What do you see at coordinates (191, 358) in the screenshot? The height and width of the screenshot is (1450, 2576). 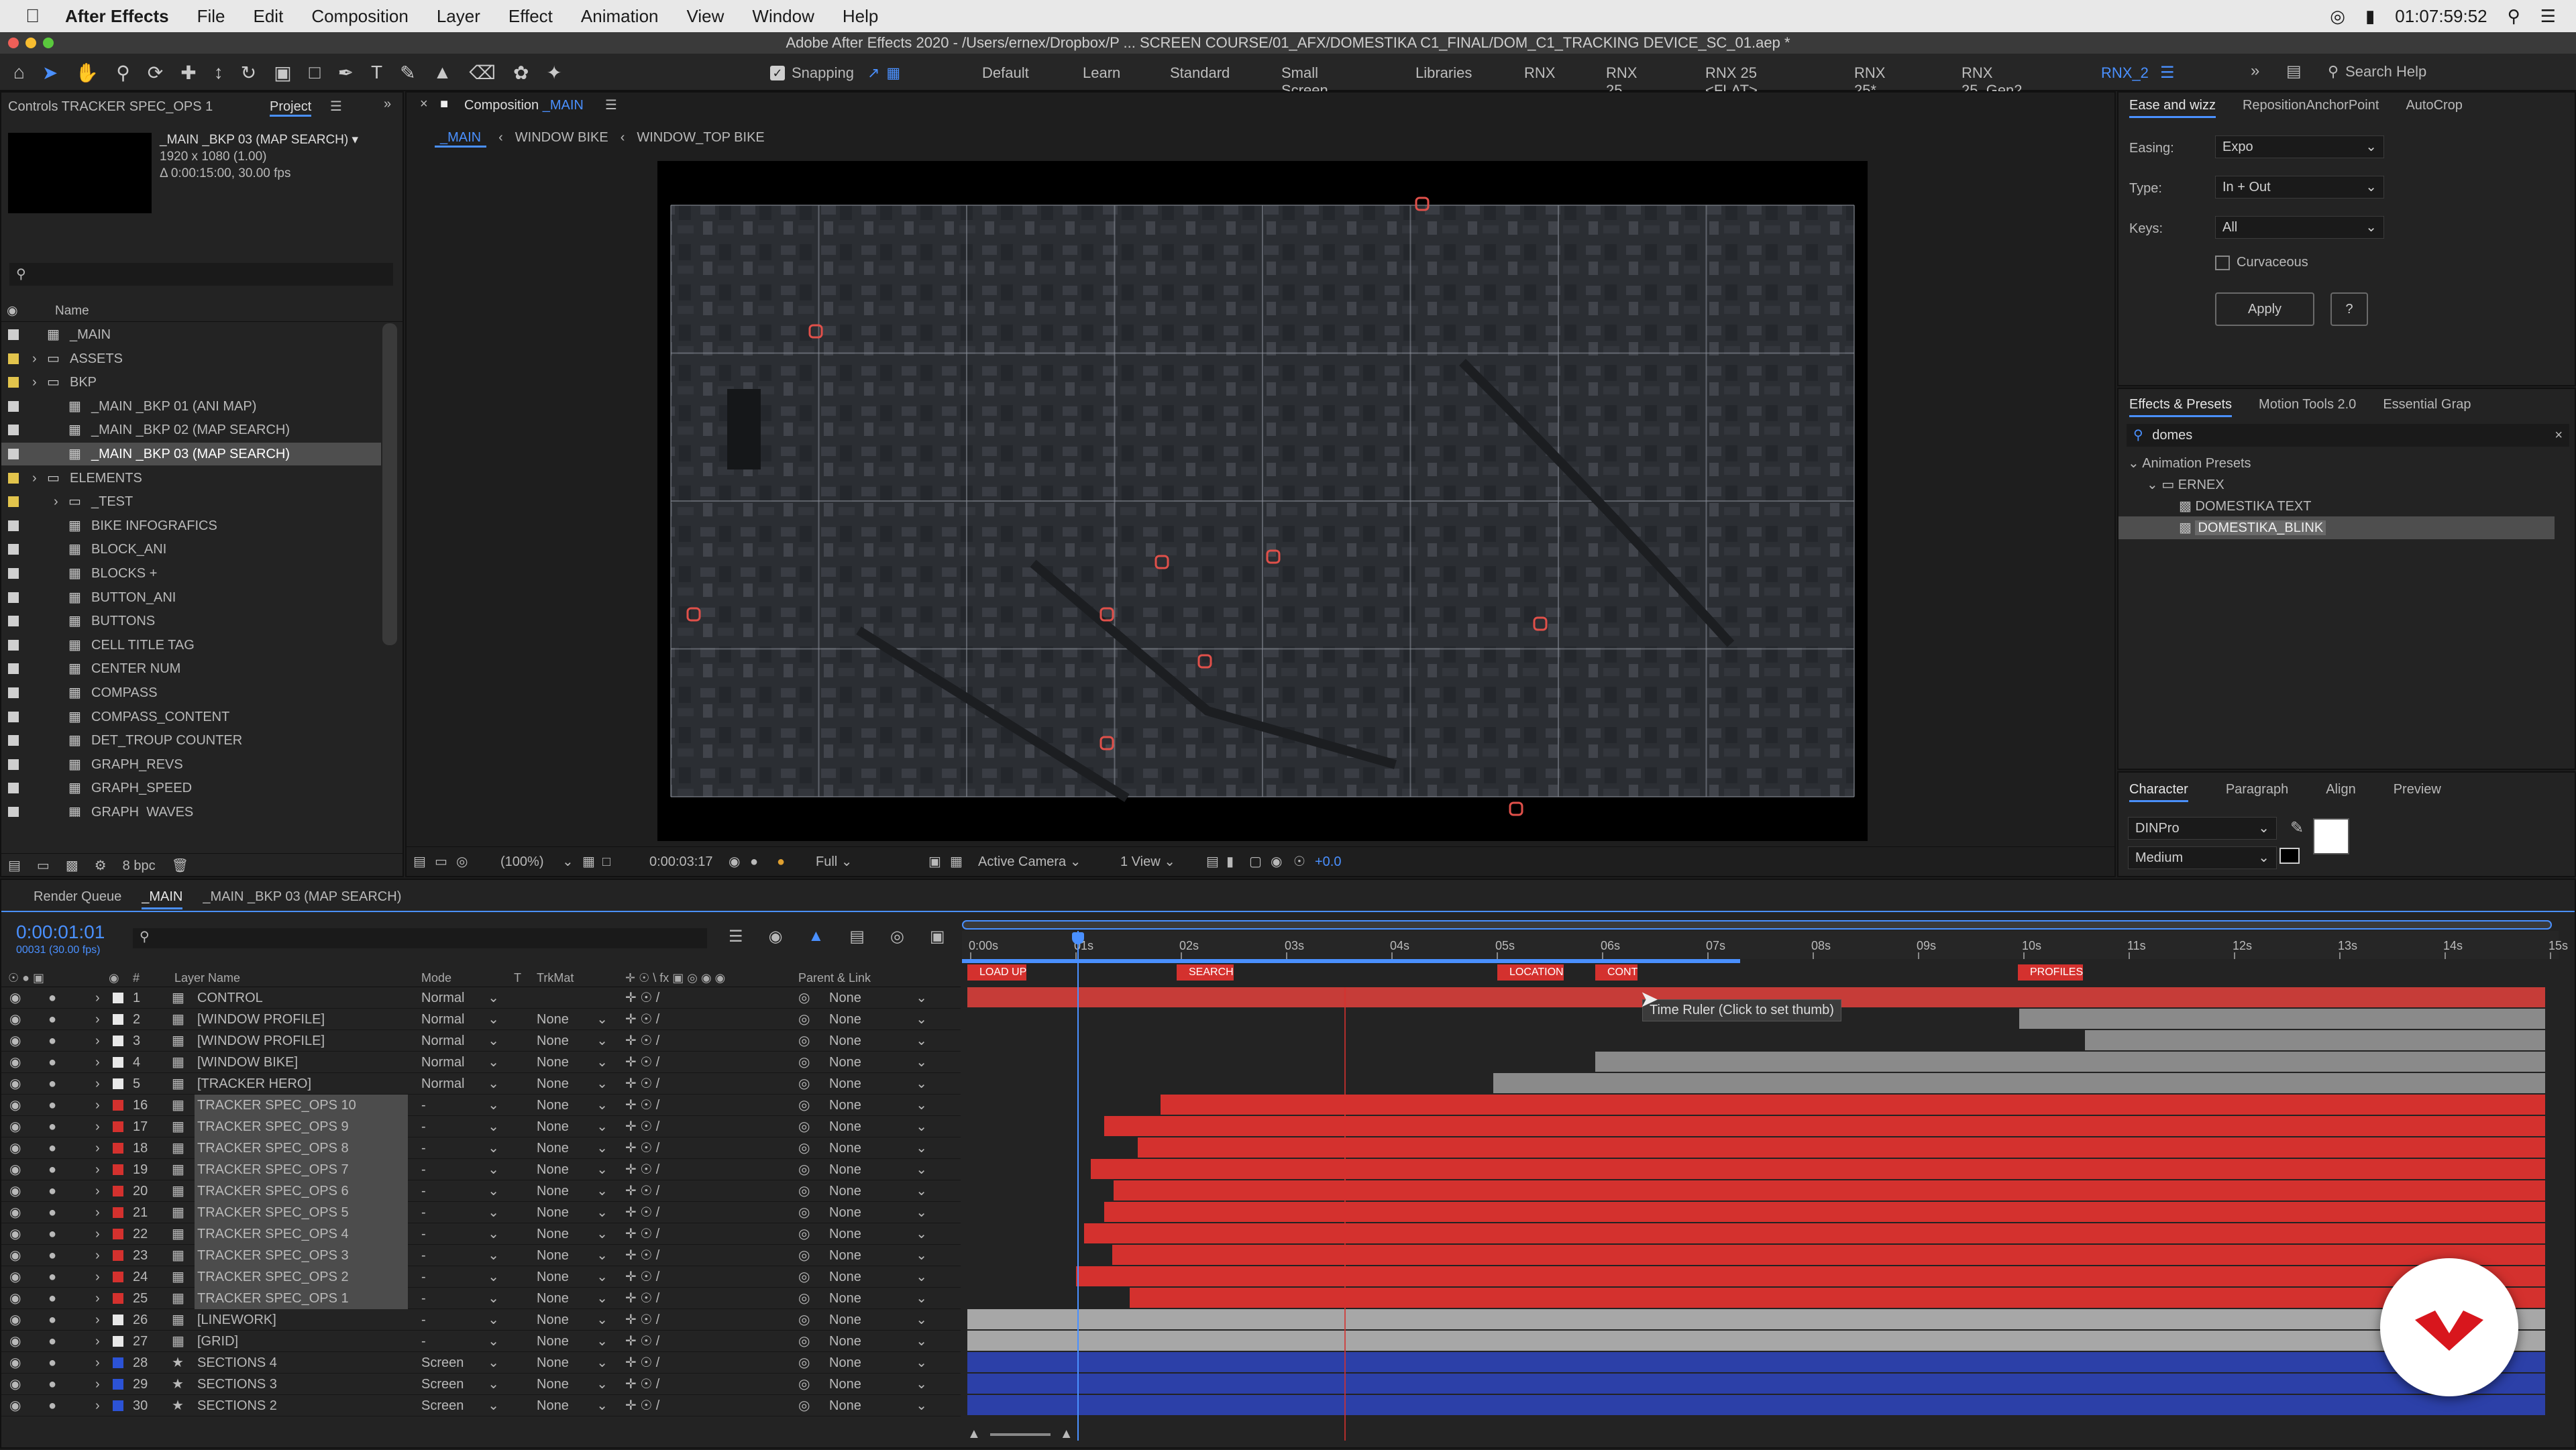 I see `project-item: › ▭ ASSETS` at bounding box center [191, 358].